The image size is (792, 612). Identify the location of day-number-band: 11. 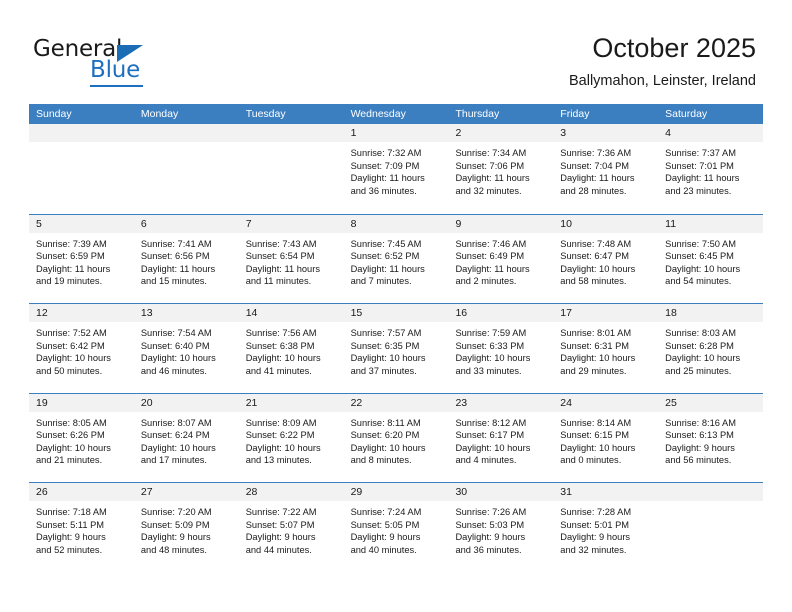
(711, 224).